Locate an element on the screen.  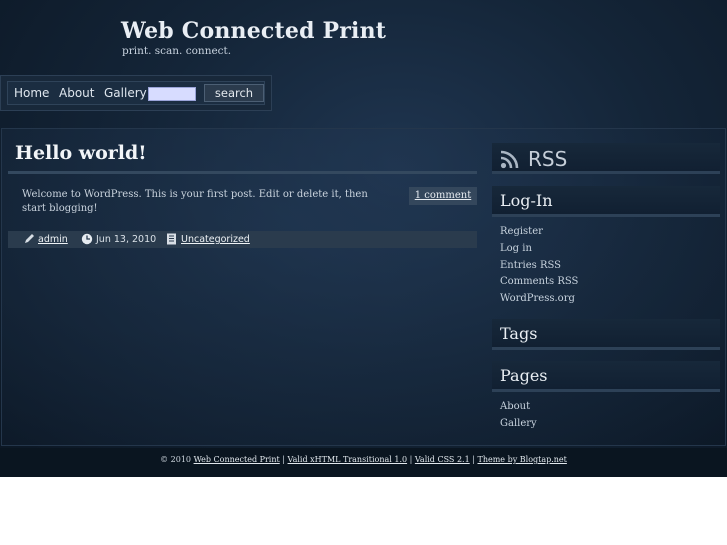
nav-item-gallery: Gallery is located at coordinates (125, 93).